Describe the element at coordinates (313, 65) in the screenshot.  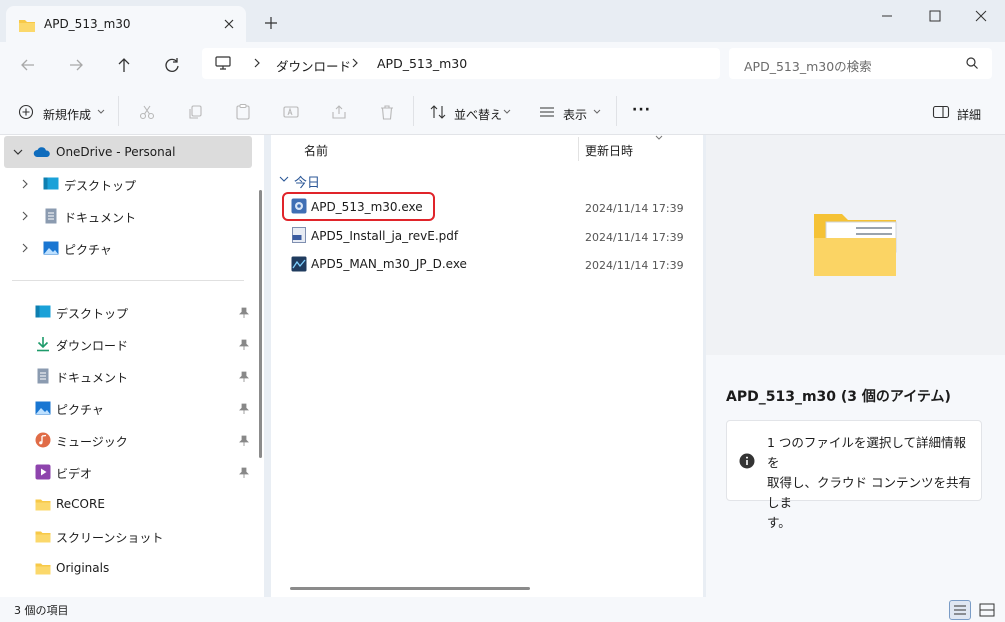
I see `breadcrumb-downloads: ダウンロード` at that location.